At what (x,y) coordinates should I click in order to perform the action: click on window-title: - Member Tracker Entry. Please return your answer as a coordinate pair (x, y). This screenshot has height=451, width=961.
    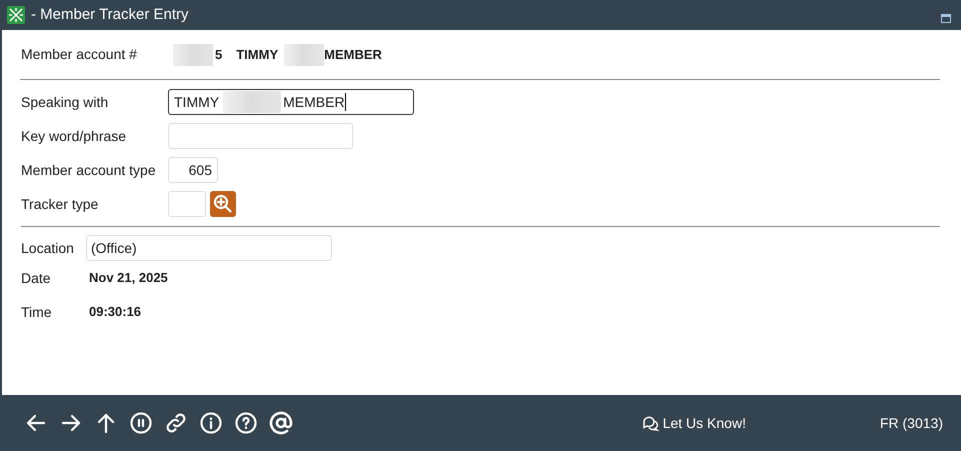
    Looking at the image, I should click on (110, 14).